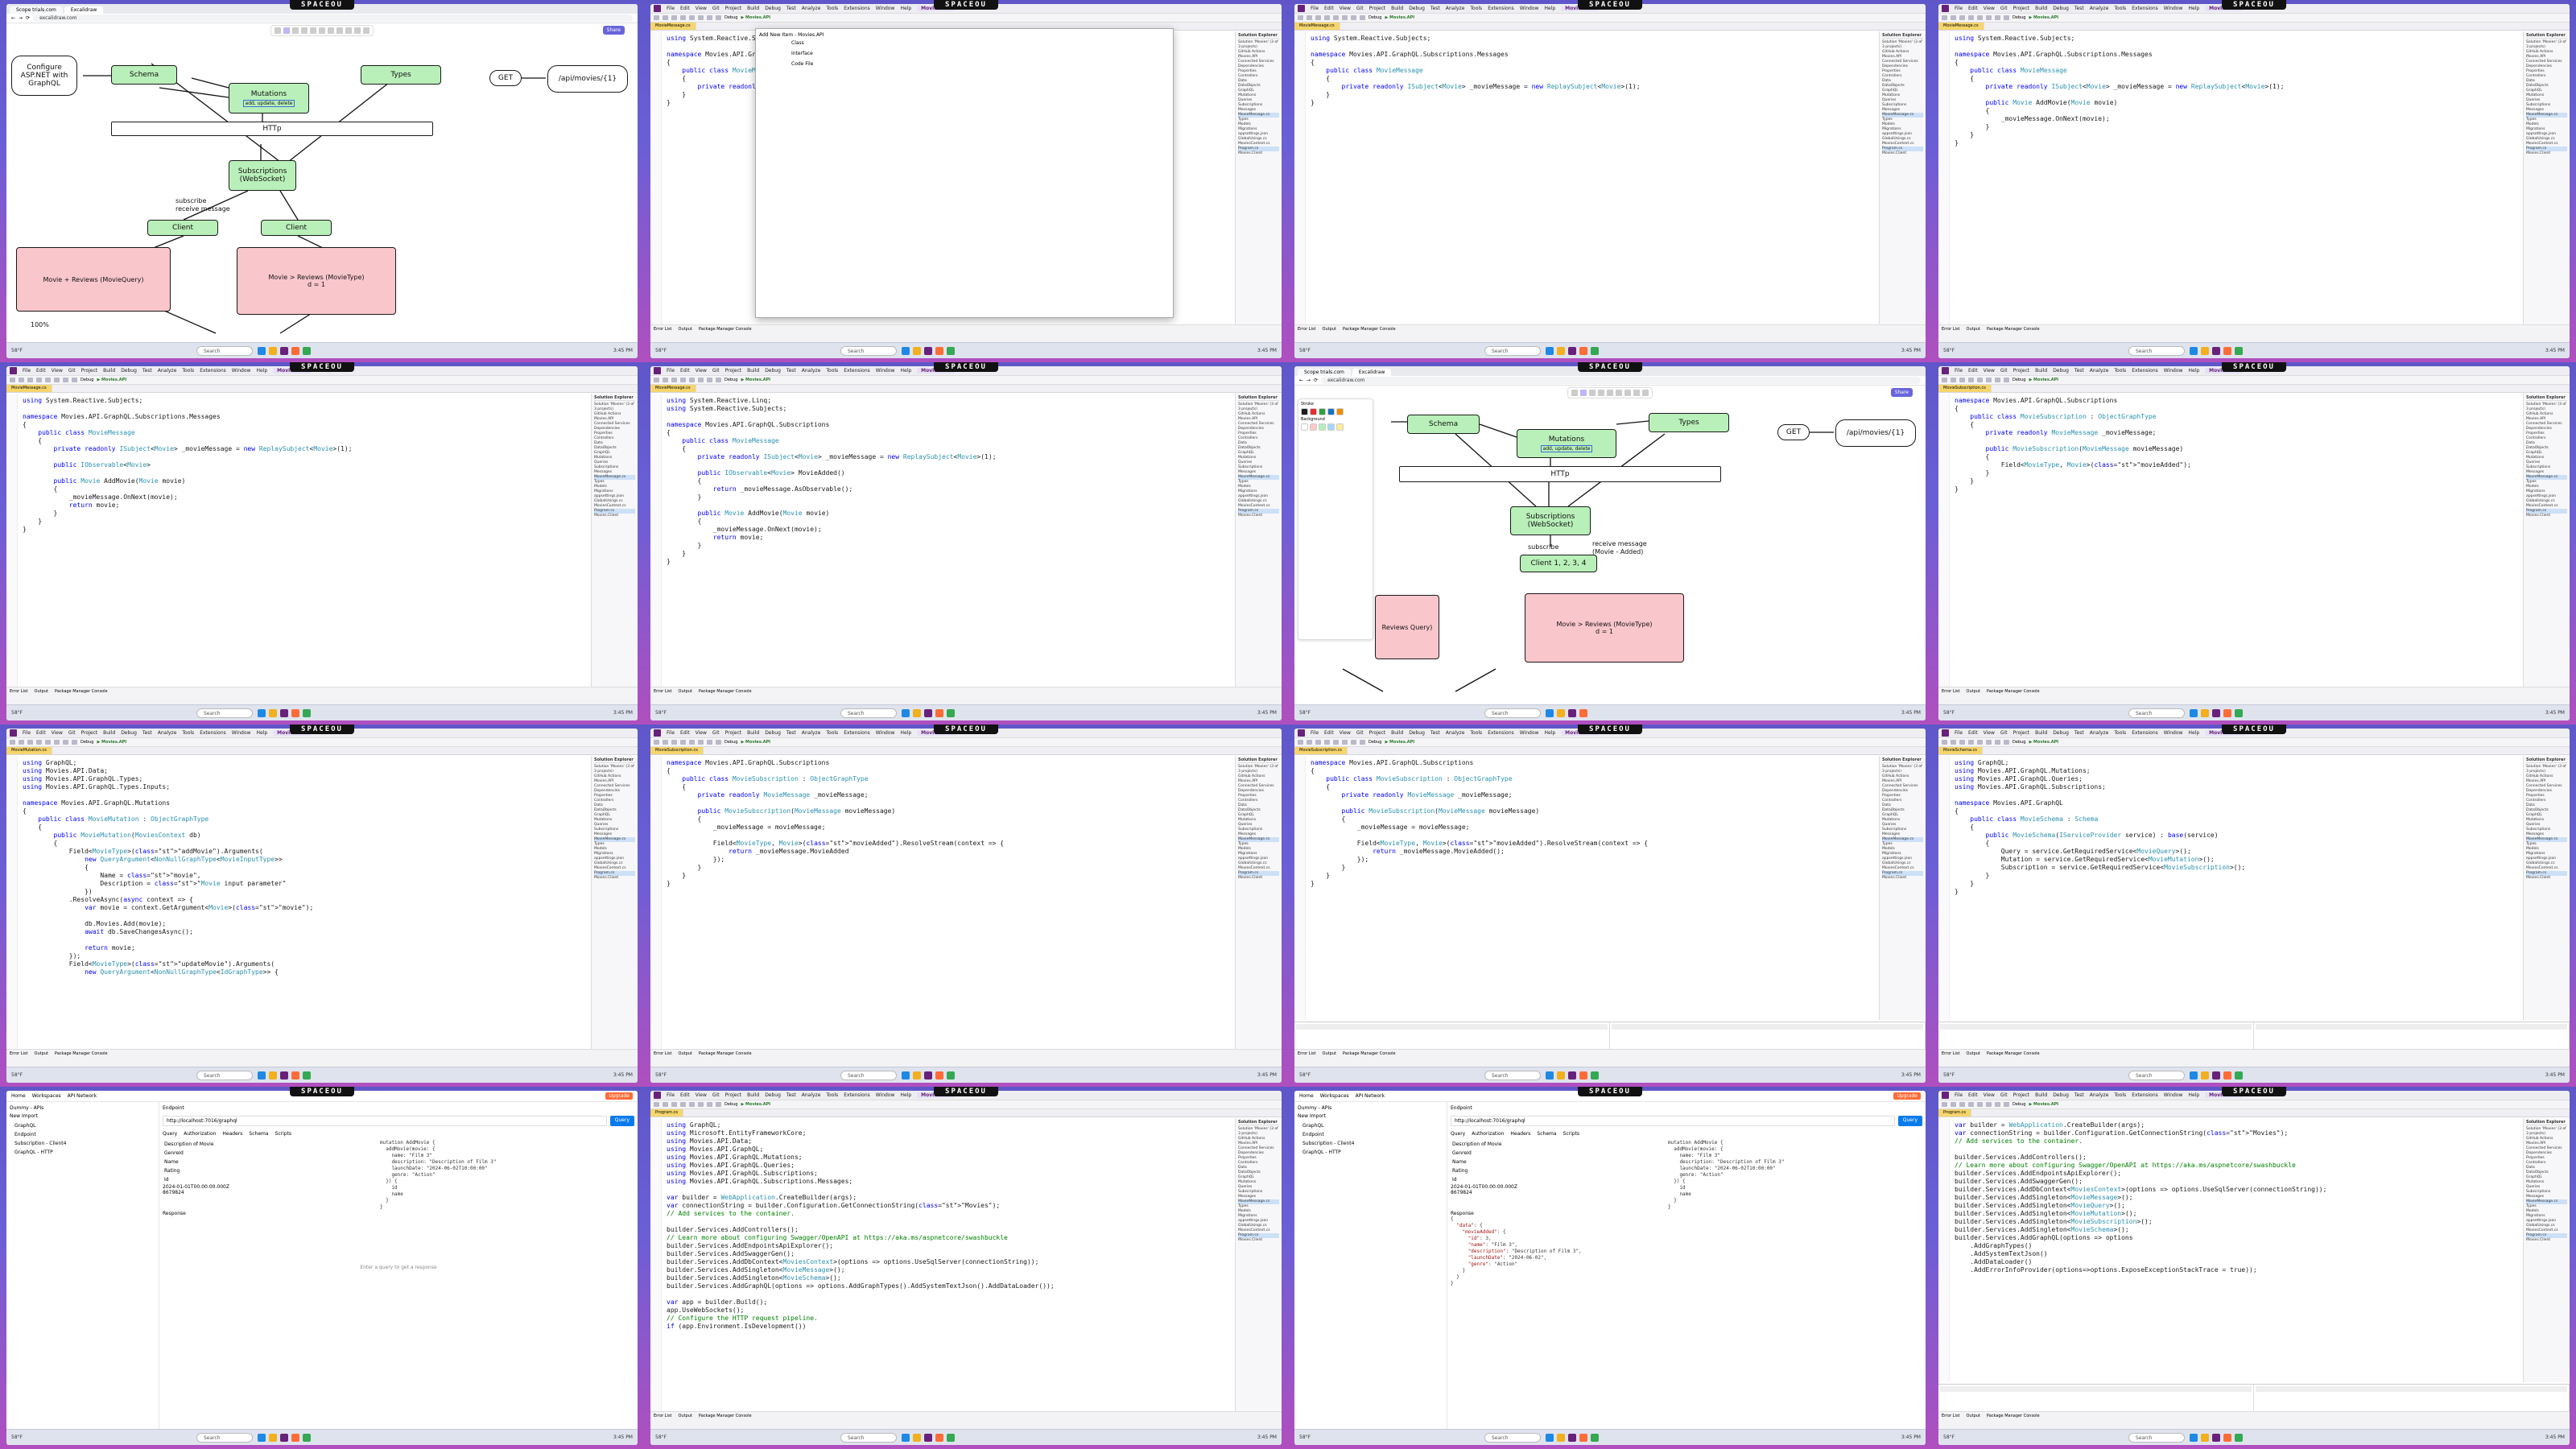 This screenshot has width=2576, height=1449. What do you see at coordinates (2014, 1053) in the screenshot?
I see `bottom-tab: Package Manager Console` at bounding box center [2014, 1053].